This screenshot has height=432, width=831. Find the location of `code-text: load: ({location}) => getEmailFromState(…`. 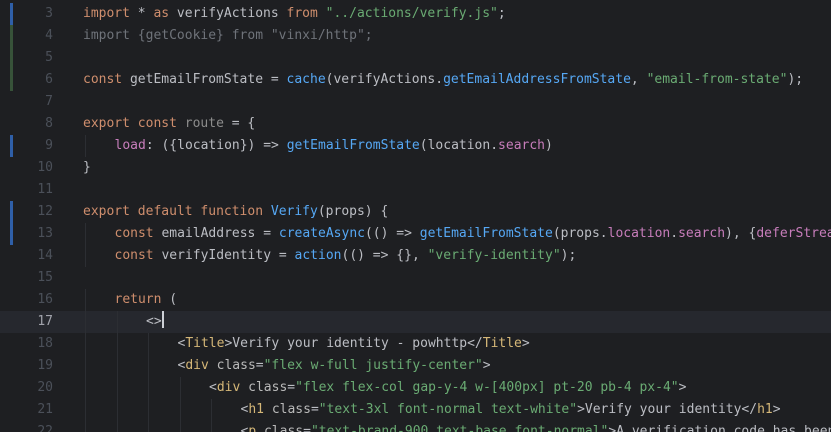

code-text: load: ({location}) => getEmailFromState(… is located at coordinates (334, 146).